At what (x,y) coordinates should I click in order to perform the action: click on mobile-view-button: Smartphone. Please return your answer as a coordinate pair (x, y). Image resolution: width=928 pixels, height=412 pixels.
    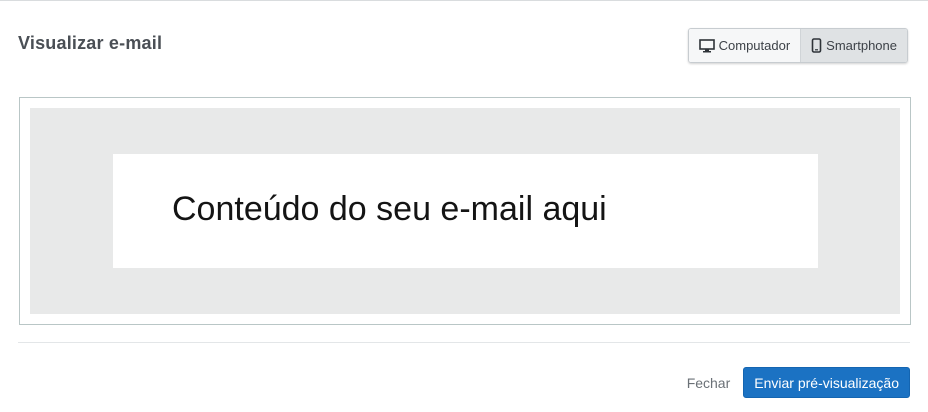
    Looking at the image, I should click on (854, 45).